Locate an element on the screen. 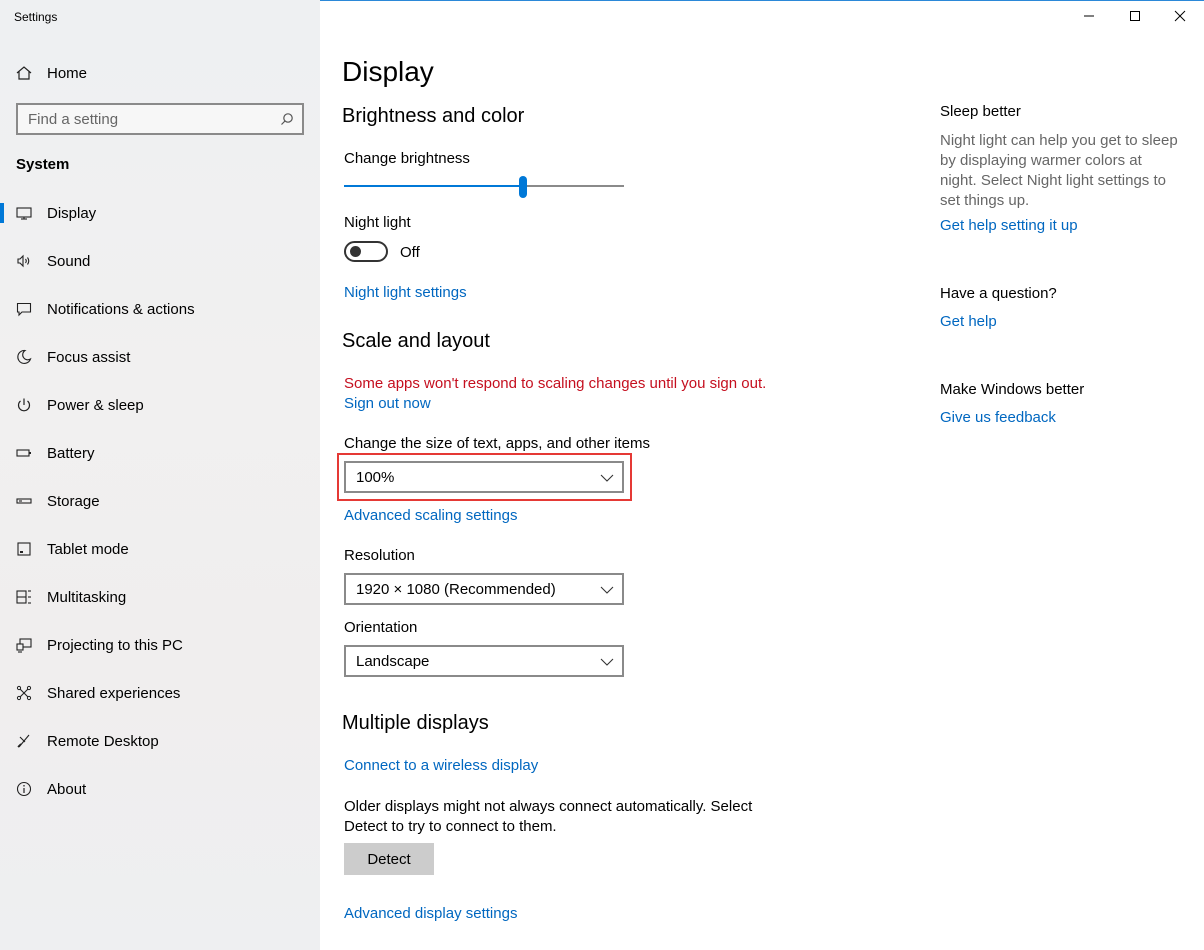 This screenshot has height=950, width=1204. sidebar-item-label: About is located at coordinates (67, 789).